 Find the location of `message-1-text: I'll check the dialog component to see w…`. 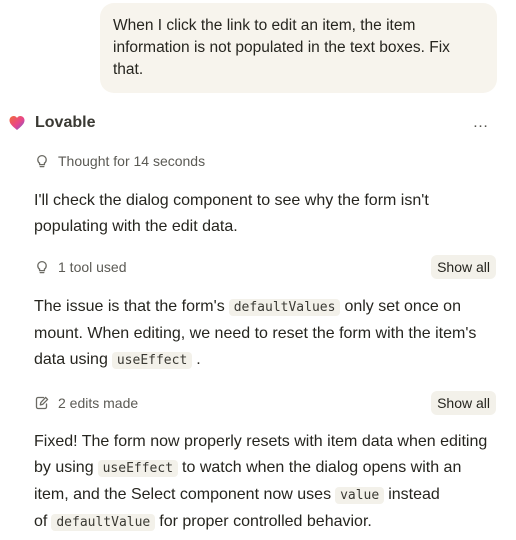

message-1-text: I'll check the dialog component to see w… is located at coordinates (231, 213).